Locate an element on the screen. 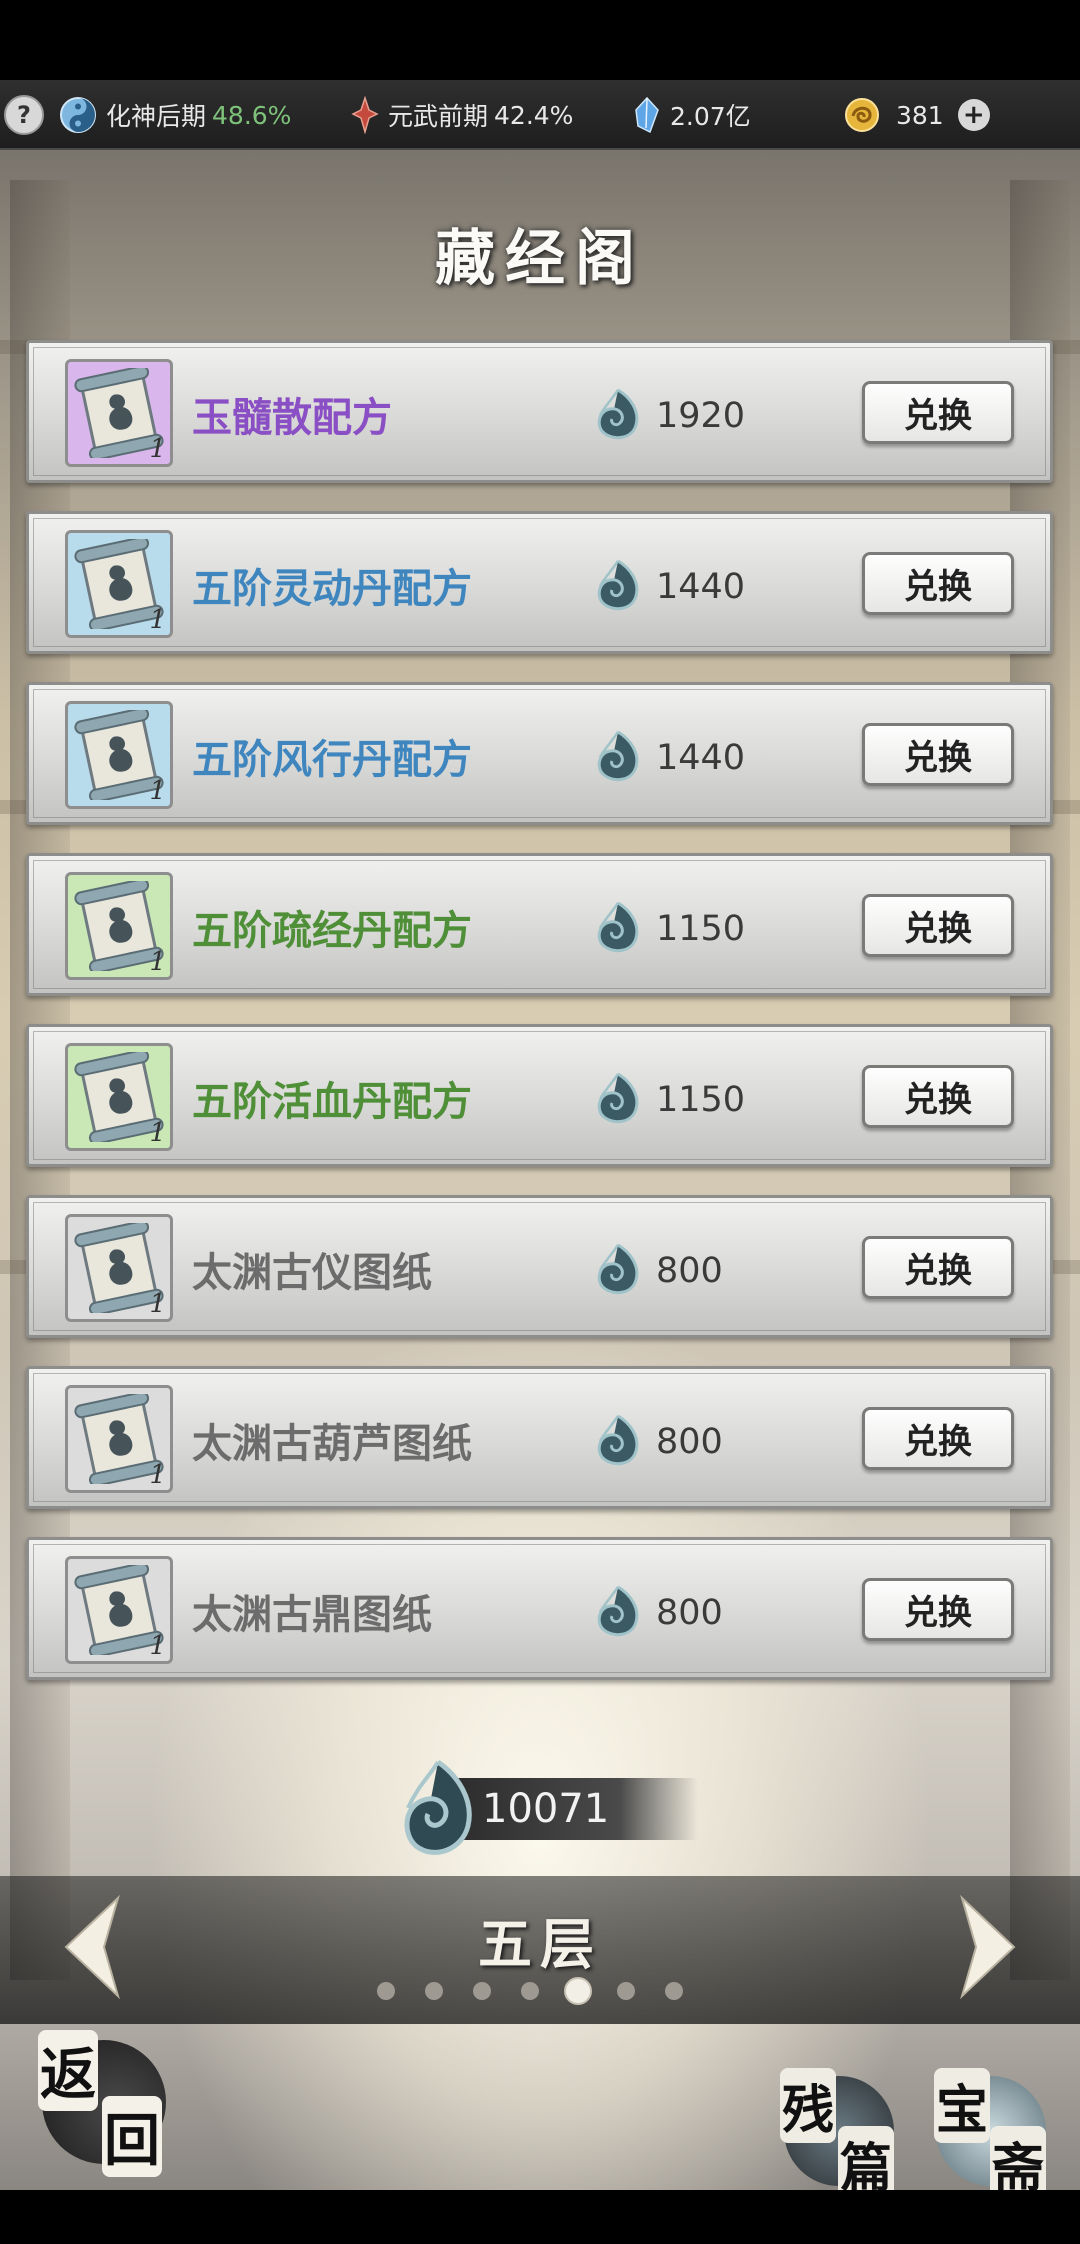 This screenshot has width=1080, height=2244. gold-coin-icon is located at coordinates (862, 115).